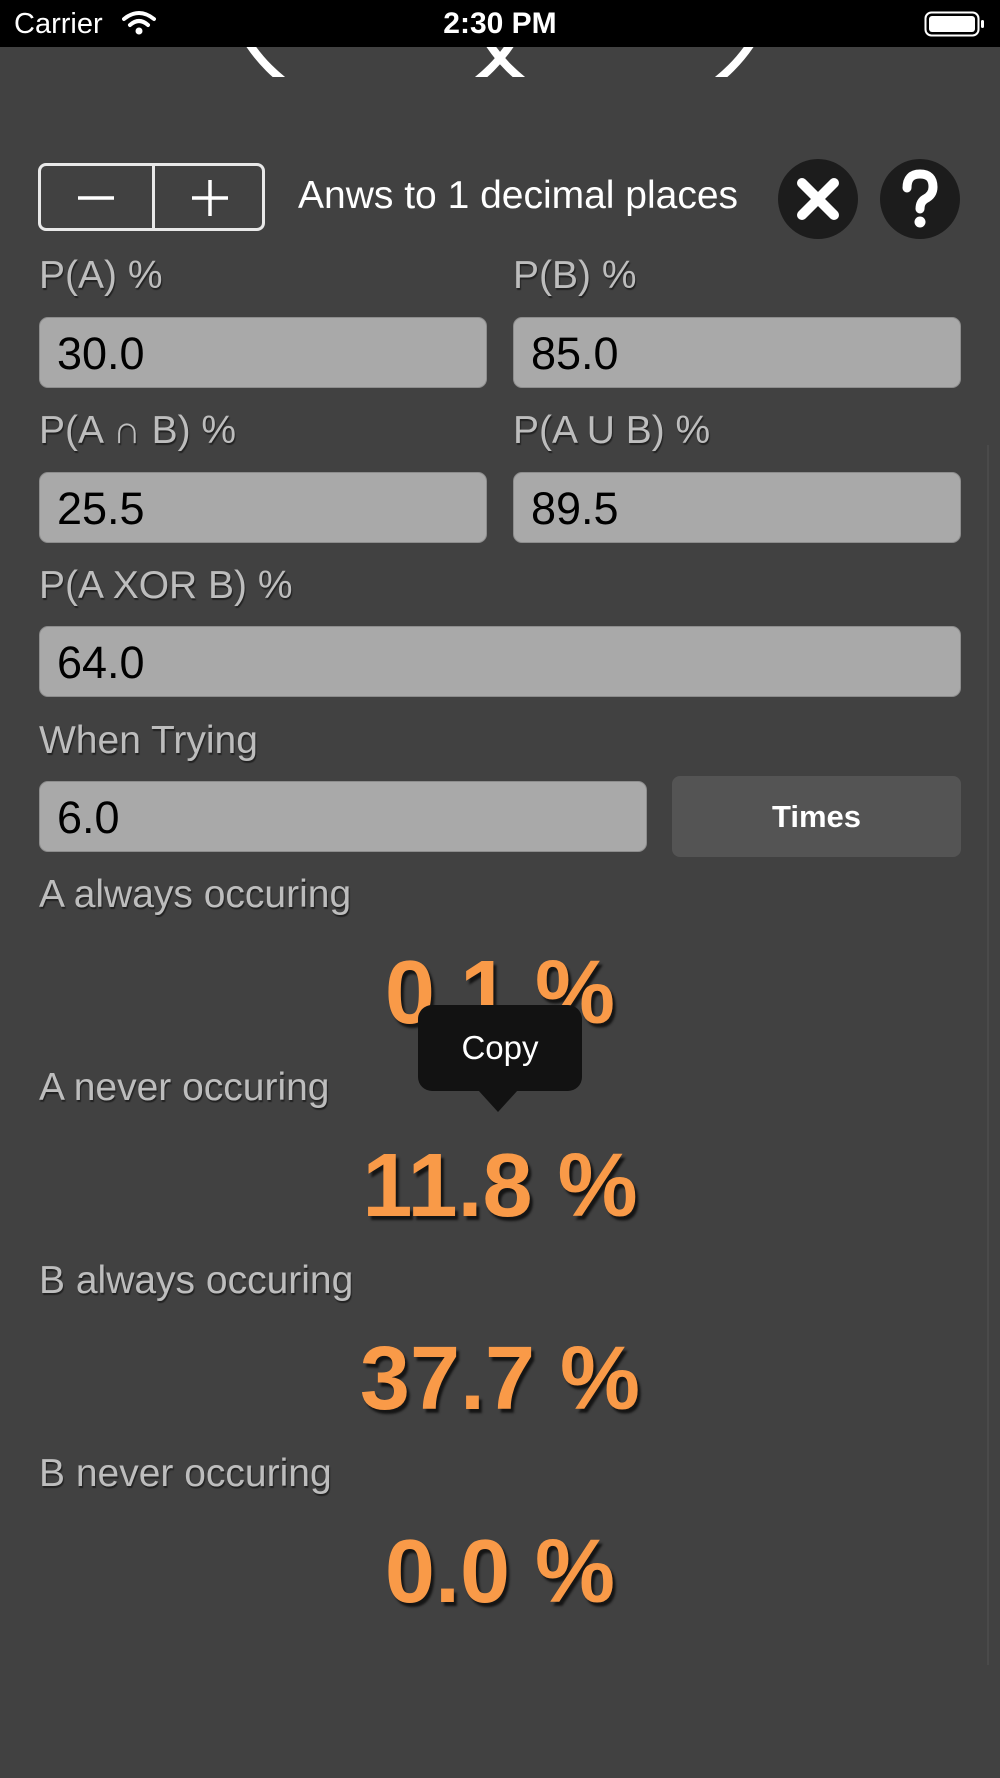  Describe the element at coordinates (138, 430) in the screenshot. I see `p-a-and-b-label: P(A ∩ B) %` at that location.